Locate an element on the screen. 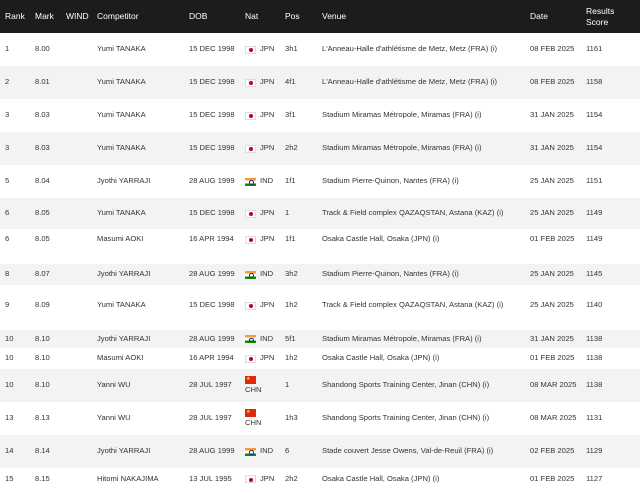  mark-cell: 8.01 is located at coordinates (42, 82).